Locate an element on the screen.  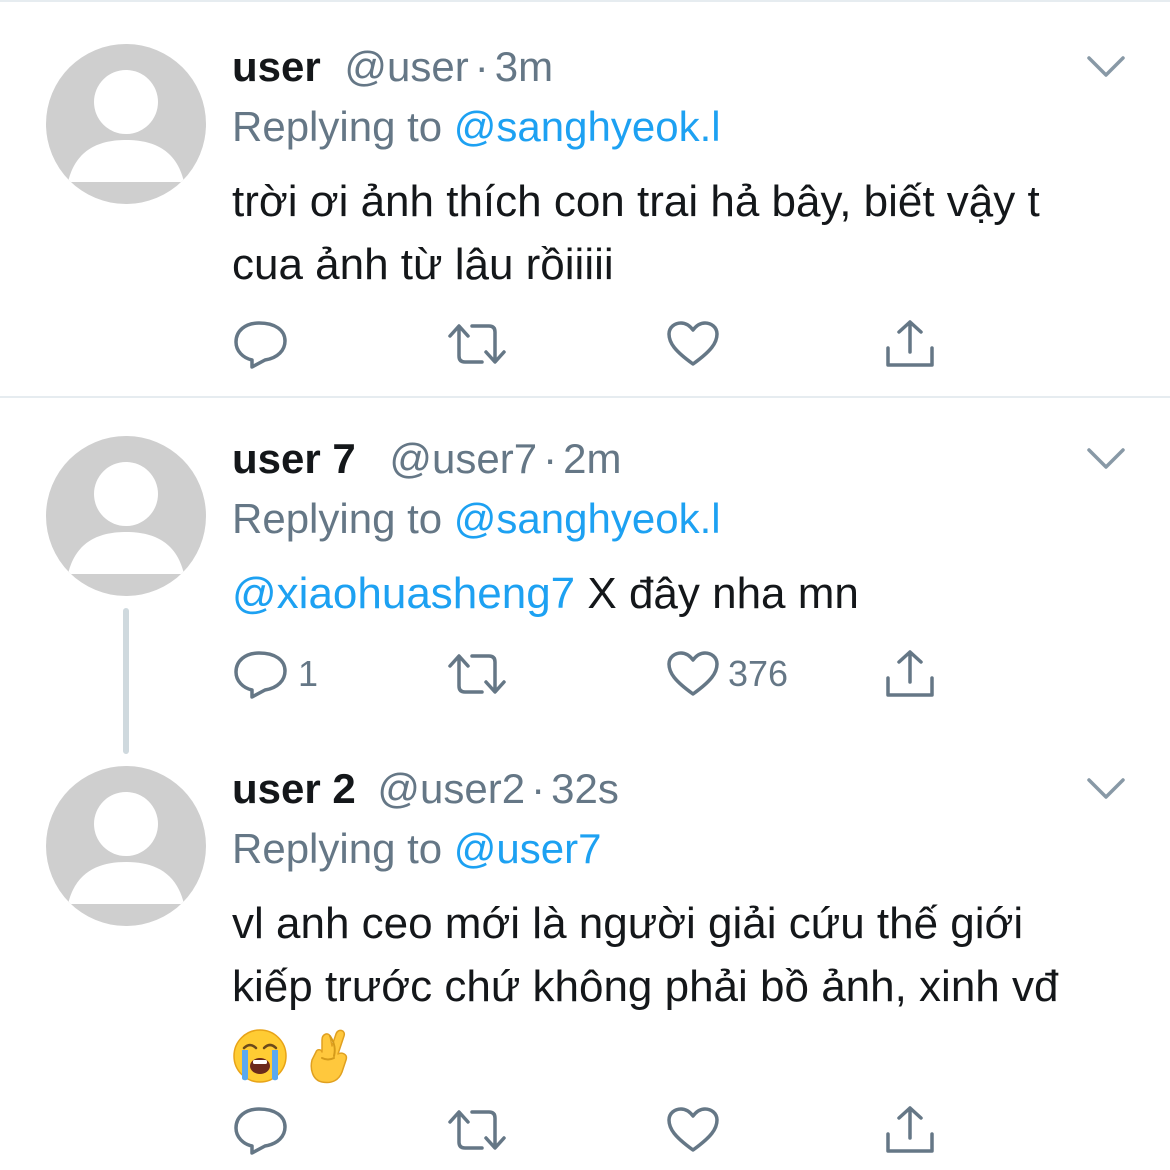
loudly-crying-face-icon is located at coordinates (260, 1056).